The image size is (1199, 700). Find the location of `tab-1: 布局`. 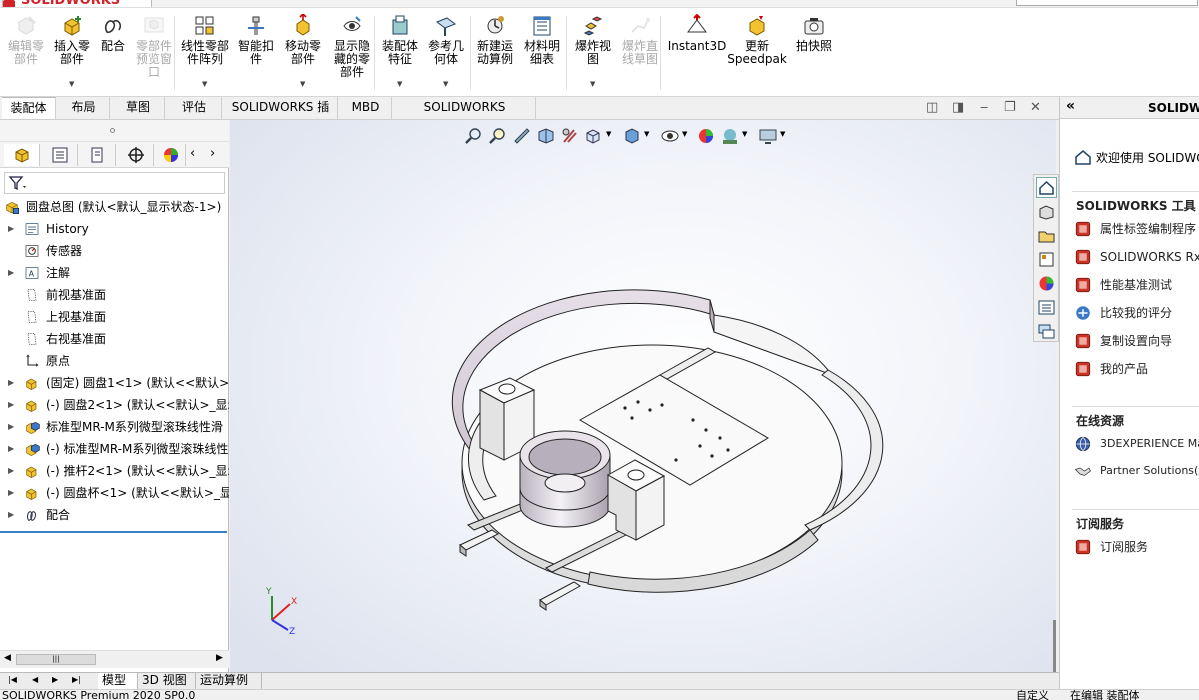

tab-1: 布局 is located at coordinates (84, 108).